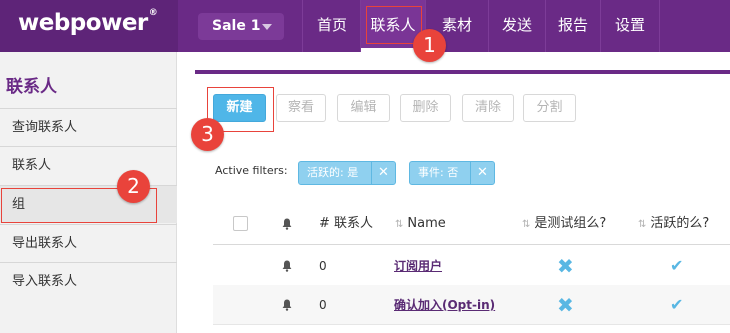 This screenshot has height=333, width=730. Describe the element at coordinates (267, 27) in the screenshot. I see `chevron-down-icon` at that location.